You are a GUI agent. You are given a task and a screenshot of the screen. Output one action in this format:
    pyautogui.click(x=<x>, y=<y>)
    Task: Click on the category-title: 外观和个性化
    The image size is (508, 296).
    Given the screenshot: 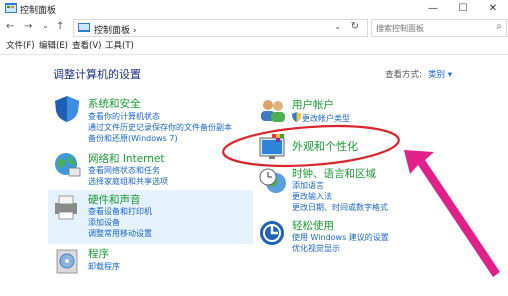 What is the action you would take?
    pyautogui.click(x=325, y=146)
    